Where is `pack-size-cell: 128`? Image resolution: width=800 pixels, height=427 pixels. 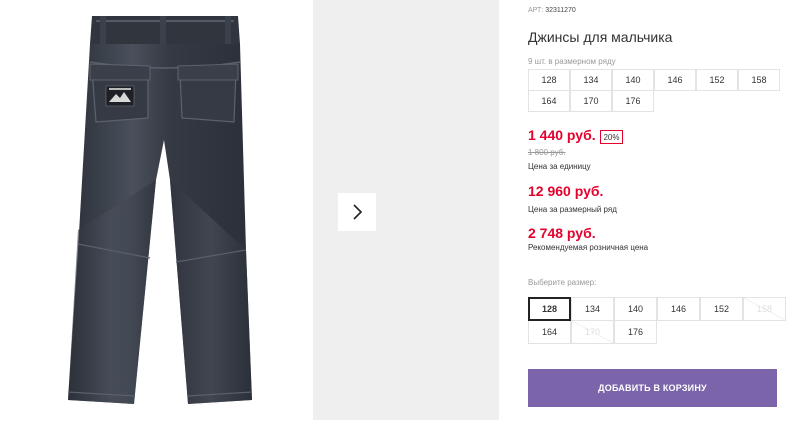 pack-size-cell: 128 is located at coordinates (549, 80).